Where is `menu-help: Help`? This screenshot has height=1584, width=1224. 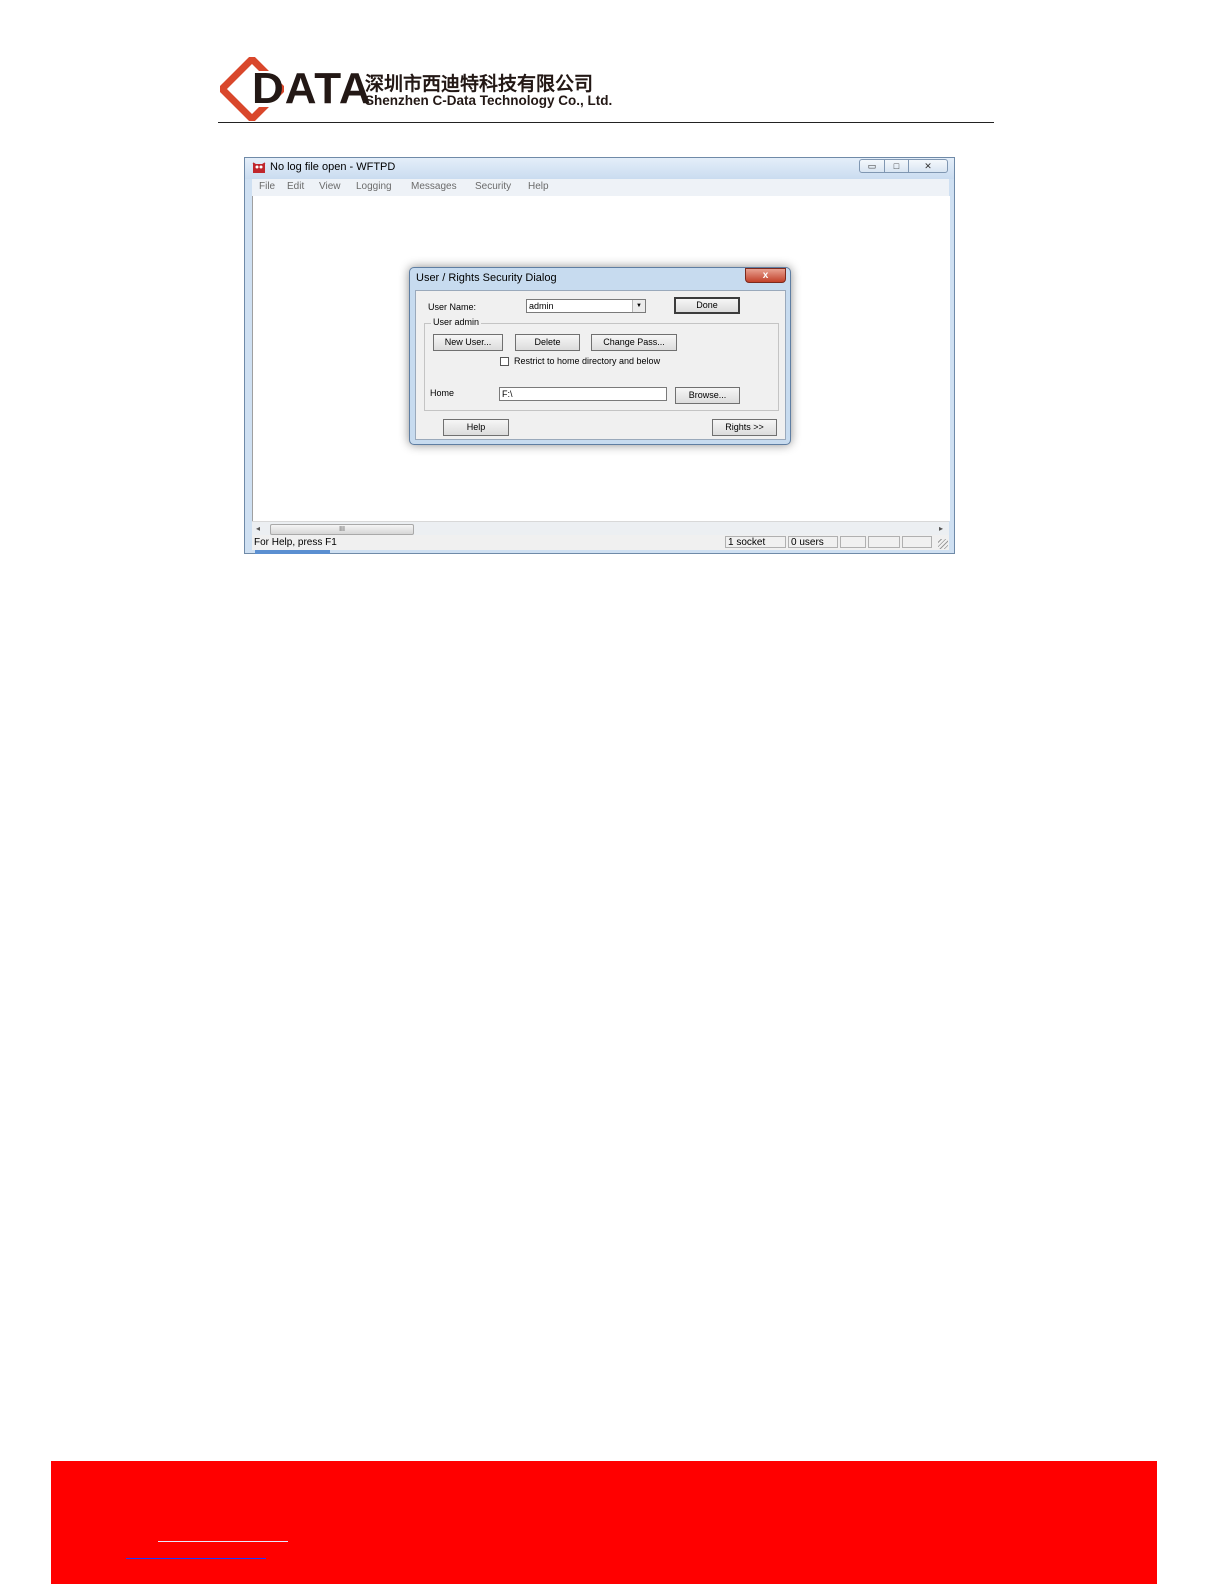
menu-help: Help is located at coordinates (538, 186).